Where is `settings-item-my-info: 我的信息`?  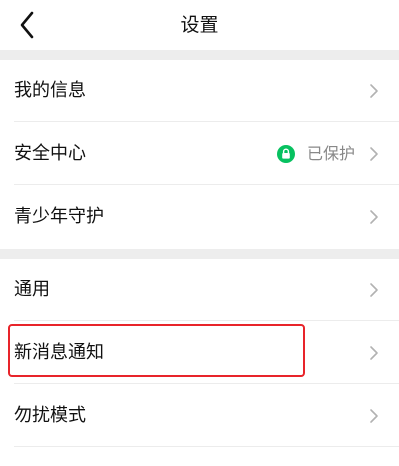 settings-item-my-info: 我的信息 is located at coordinates (199, 91).